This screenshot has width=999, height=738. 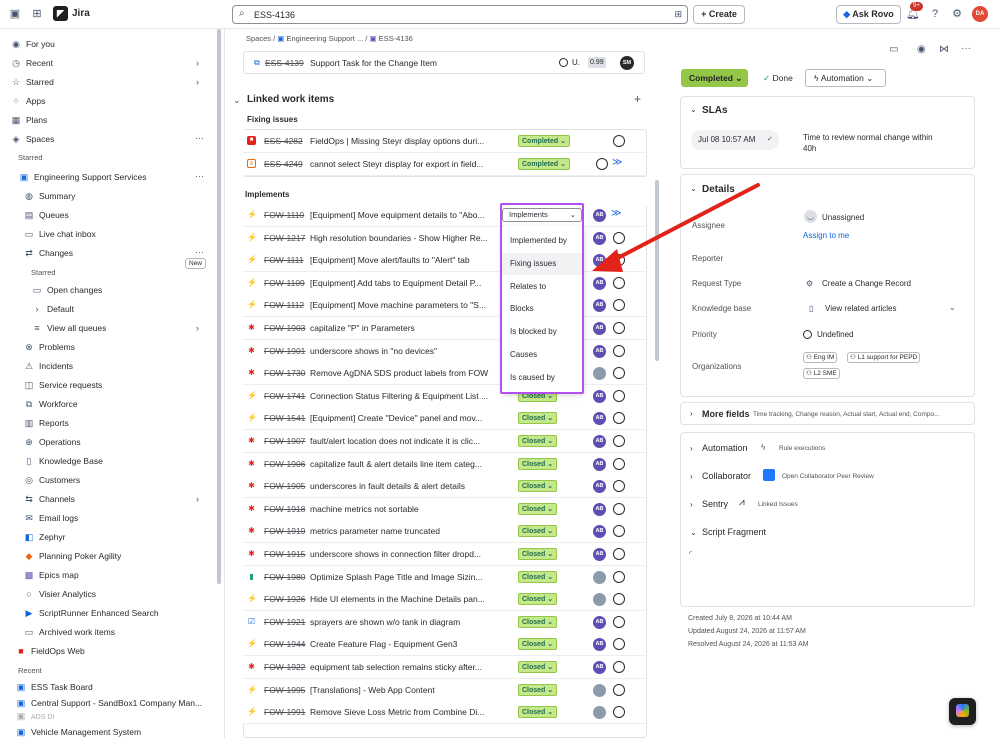 I want to click on sidebar-item-email-logs: ✉ Email logs, so click(x=50, y=518).